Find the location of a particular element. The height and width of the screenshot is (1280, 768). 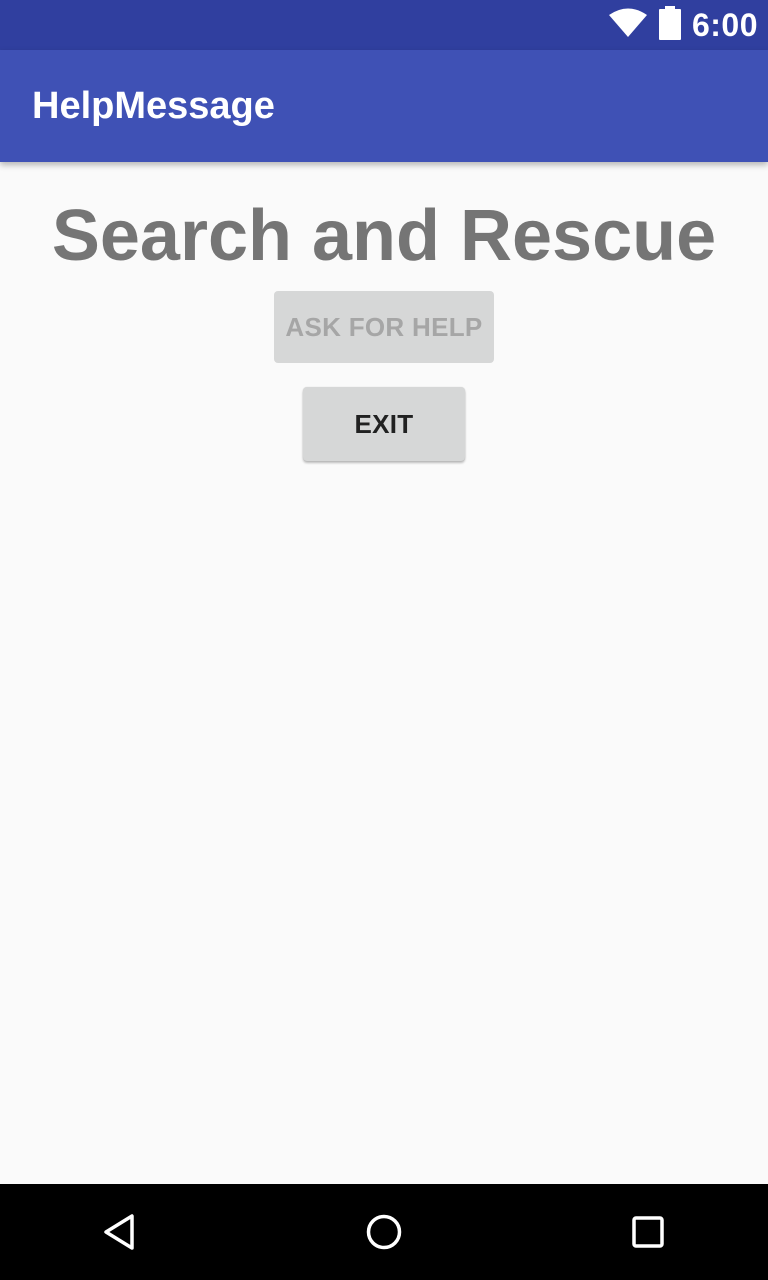

status-bar: 6:00 is located at coordinates (384, 25).